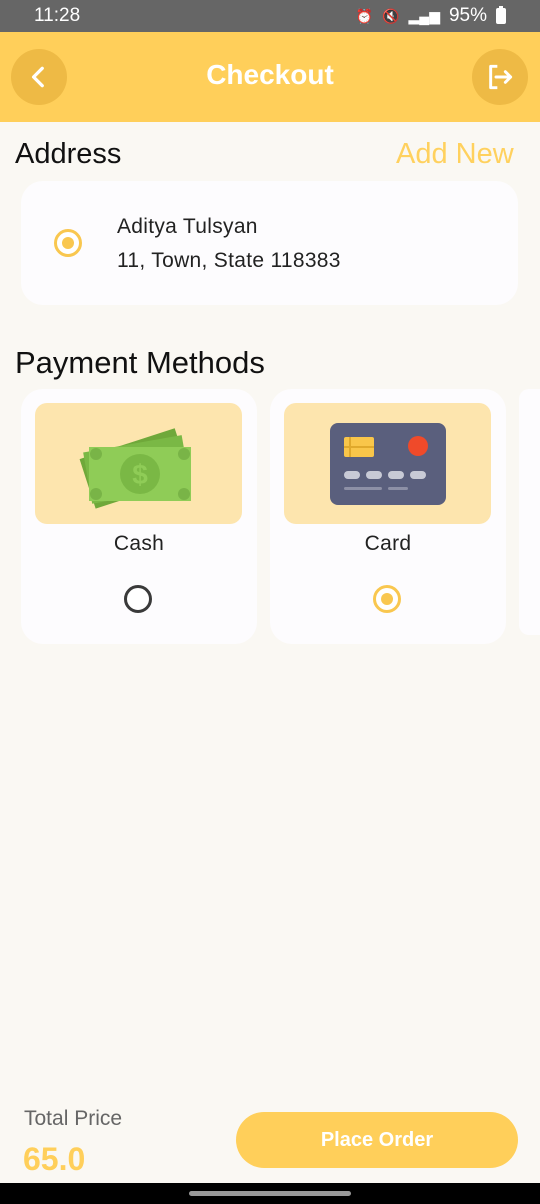  I want to click on address-card: Aditya Tulsyan 11, Town, State 118383, so click(269, 243).